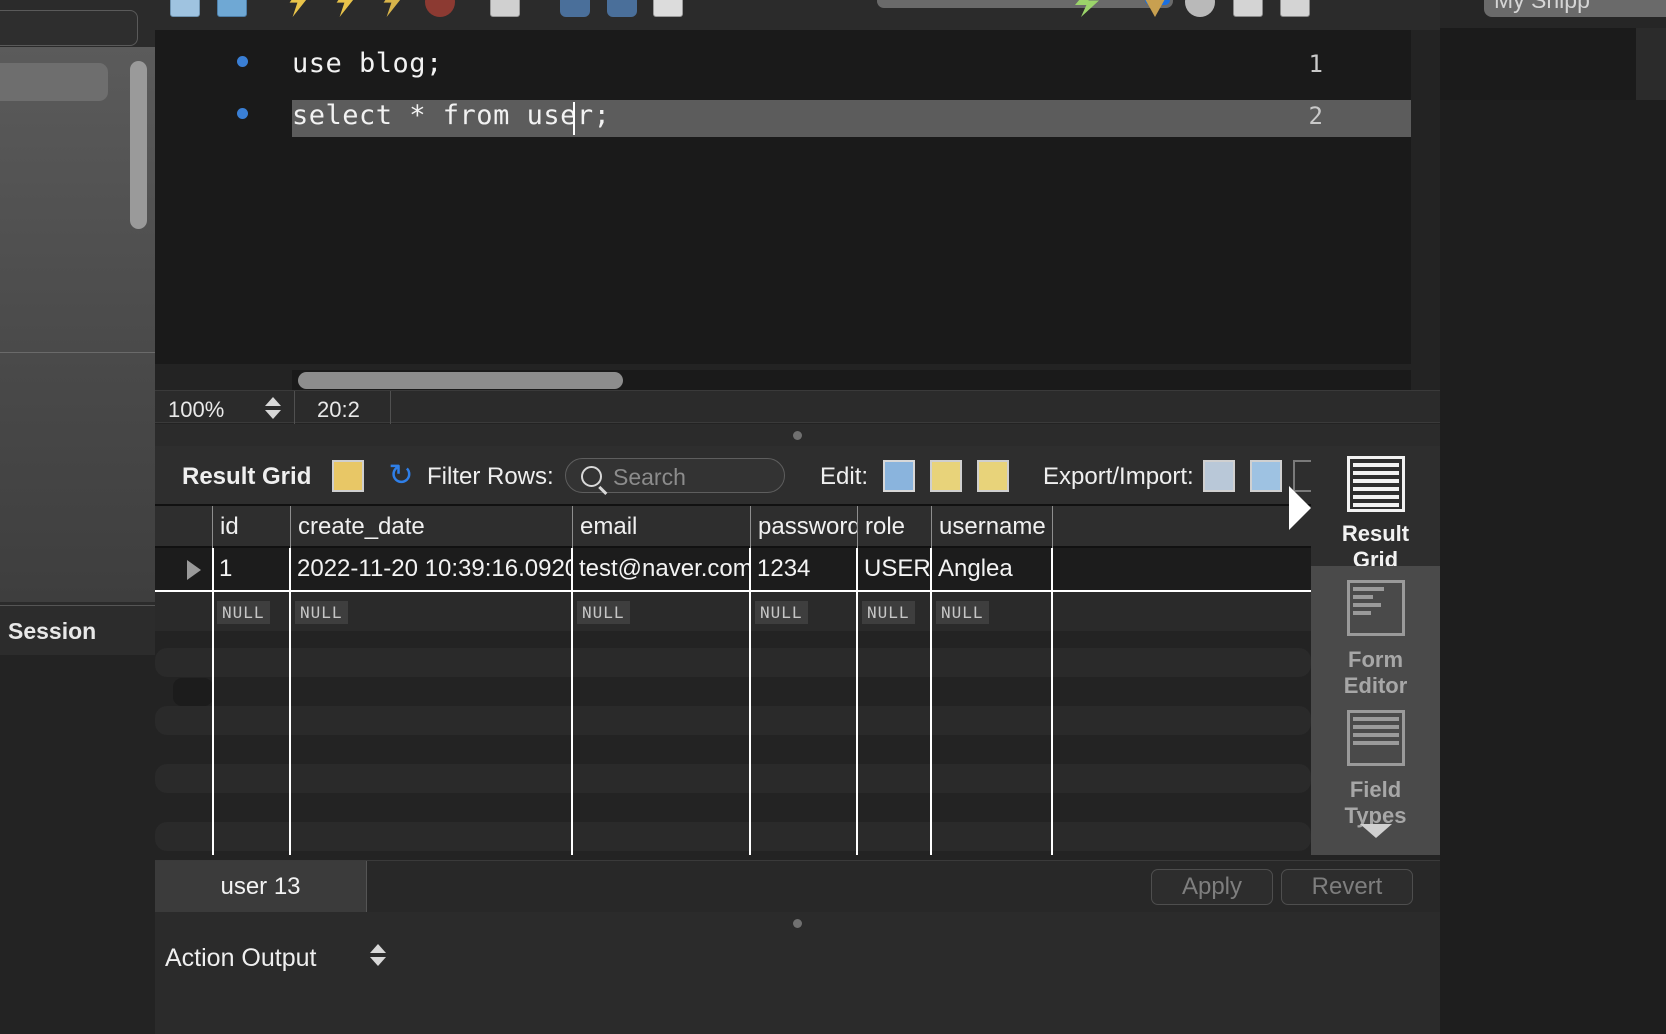 This screenshot has width=1666, height=1034. I want to click on navigator-session-label: Session, so click(52, 631).